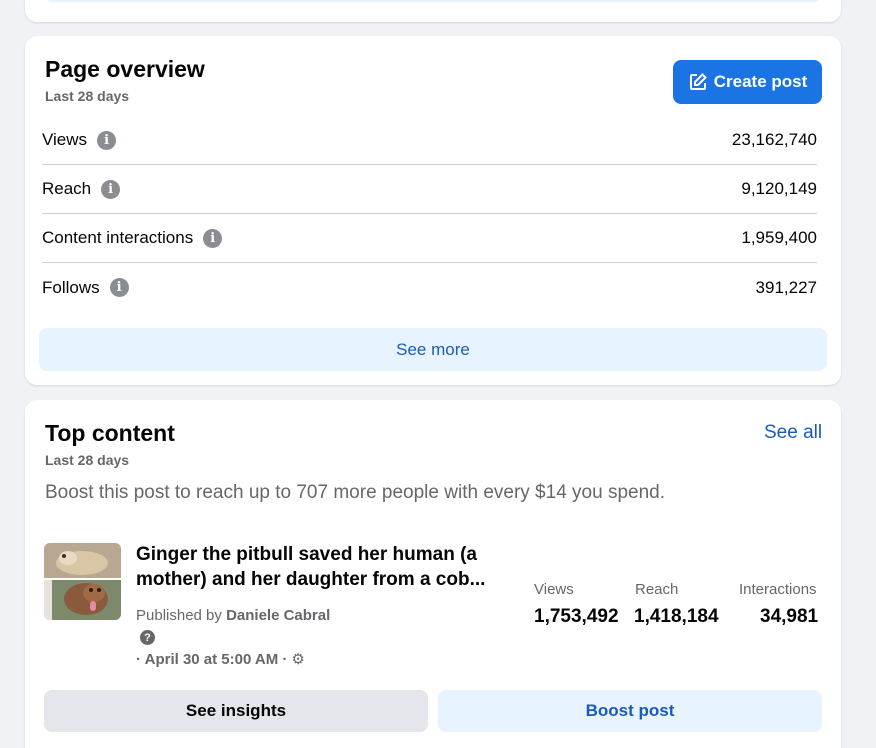  What do you see at coordinates (779, 188) in the screenshot?
I see `metric-value: 9,120,149` at bounding box center [779, 188].